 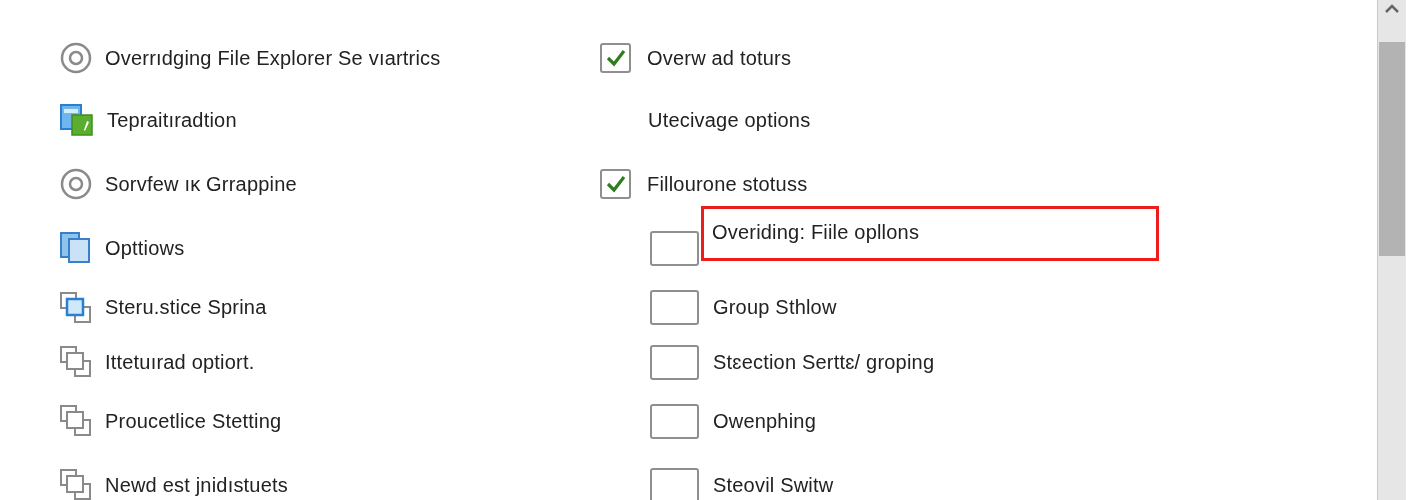 I want to click on option-label: Fillourone stotuss, so click(x=727, y=184).